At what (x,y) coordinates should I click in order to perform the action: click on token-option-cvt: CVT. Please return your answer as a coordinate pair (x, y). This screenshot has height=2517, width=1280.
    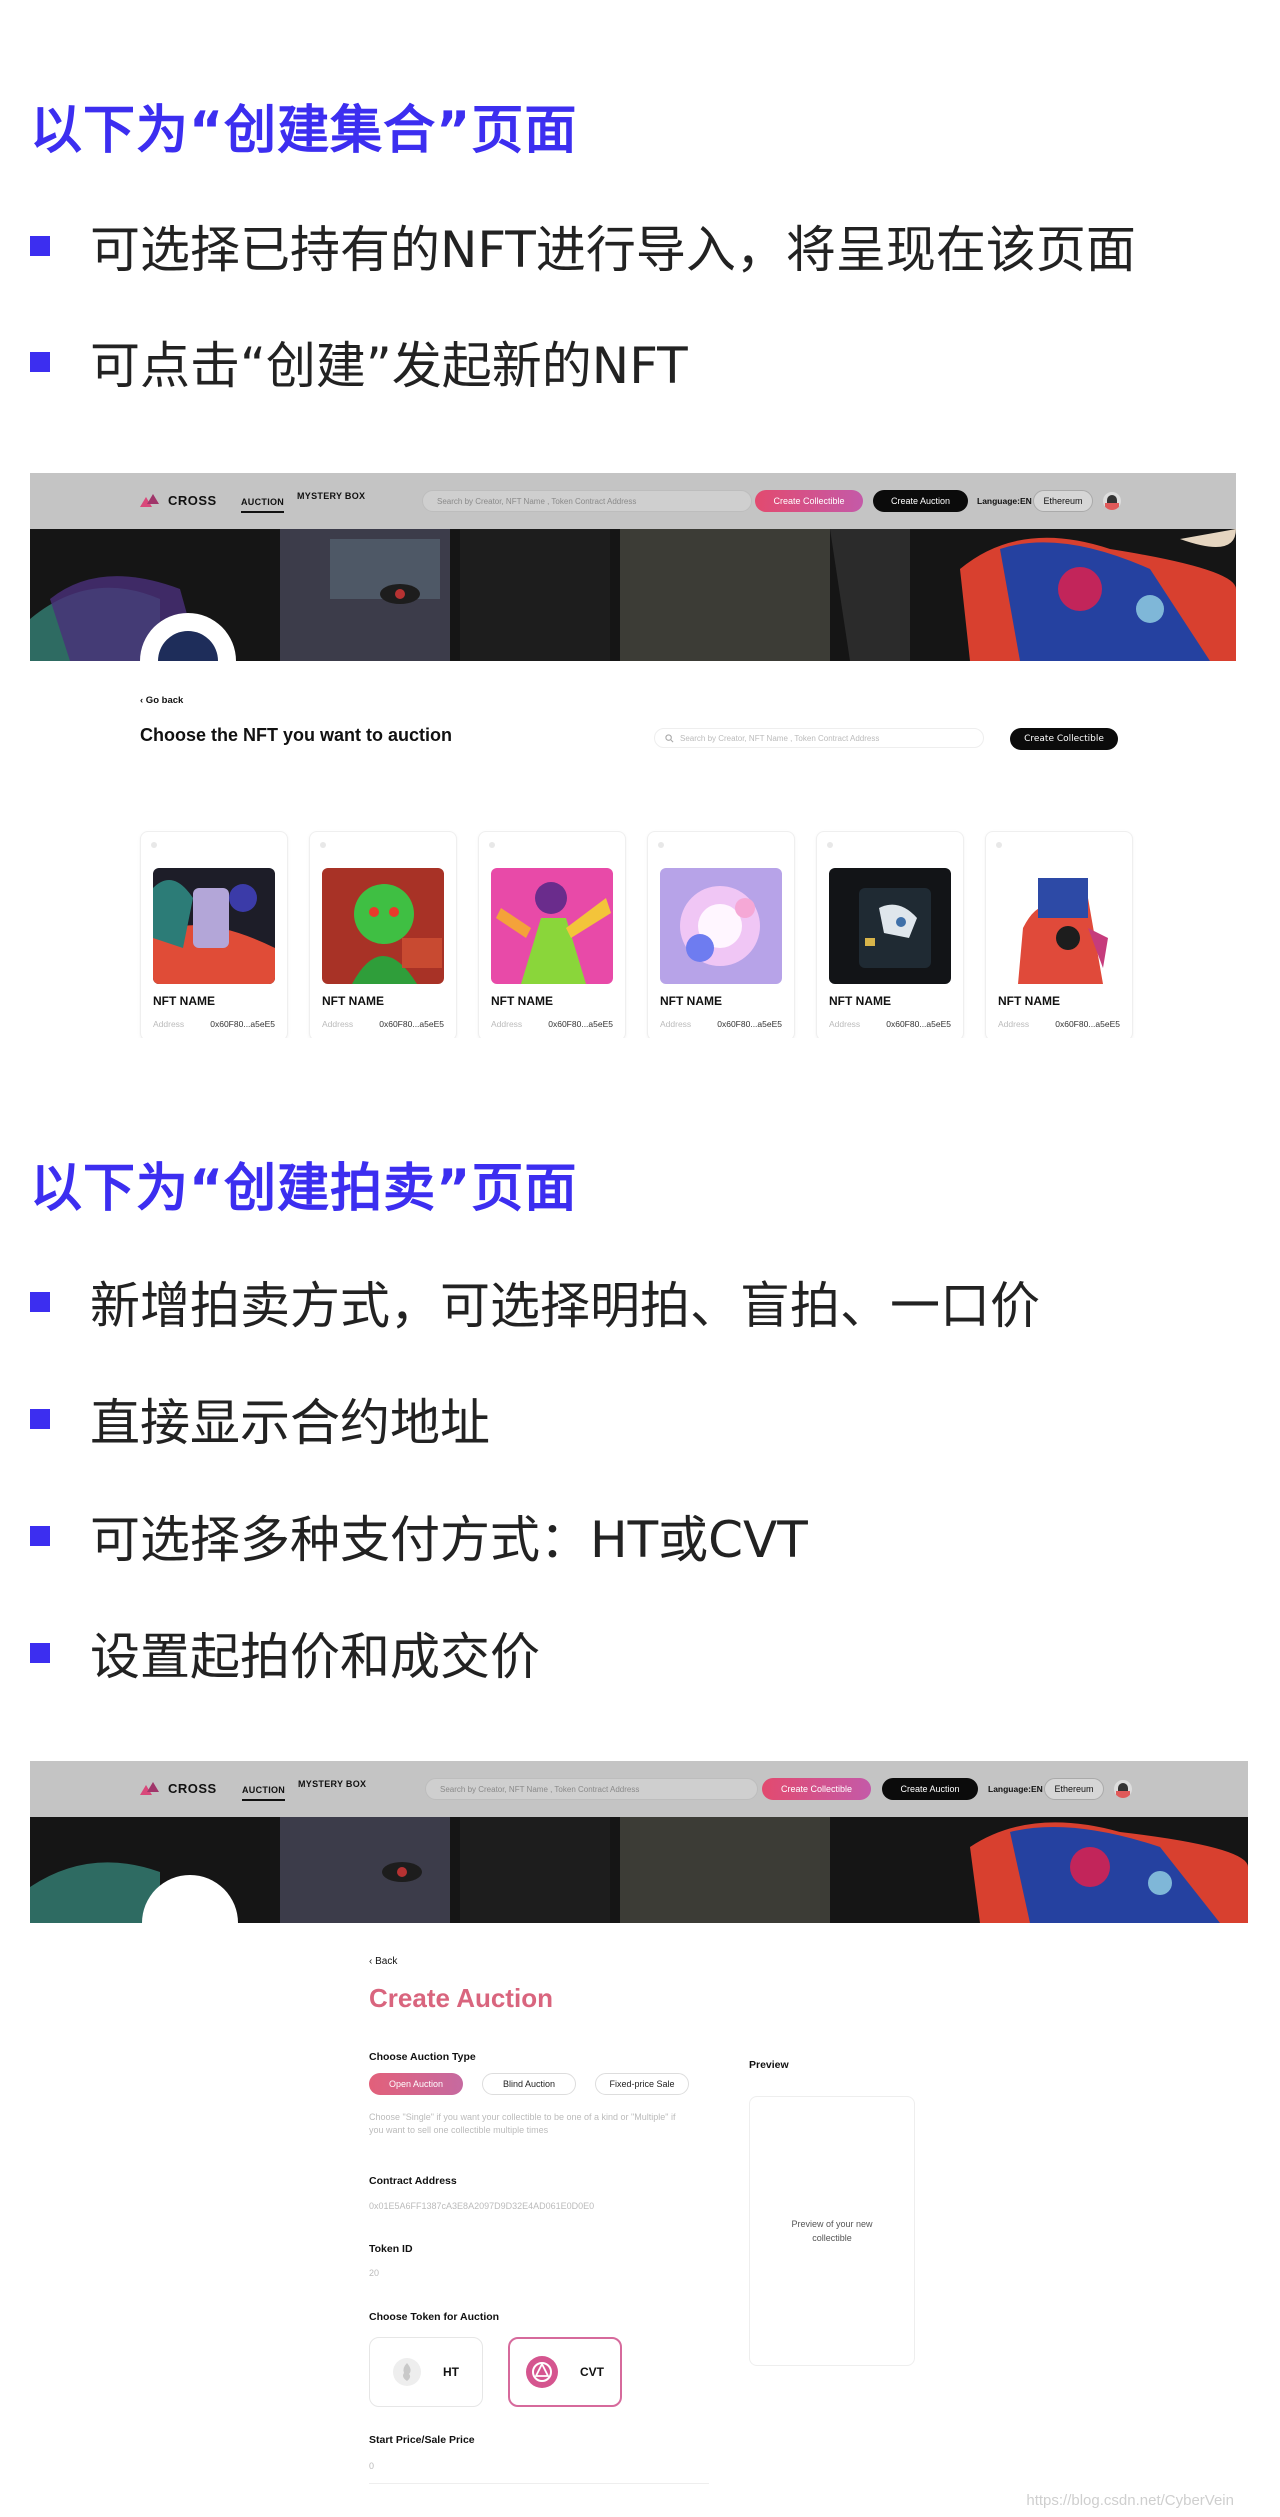
    Looking at the image, I should click on (565, 2372).